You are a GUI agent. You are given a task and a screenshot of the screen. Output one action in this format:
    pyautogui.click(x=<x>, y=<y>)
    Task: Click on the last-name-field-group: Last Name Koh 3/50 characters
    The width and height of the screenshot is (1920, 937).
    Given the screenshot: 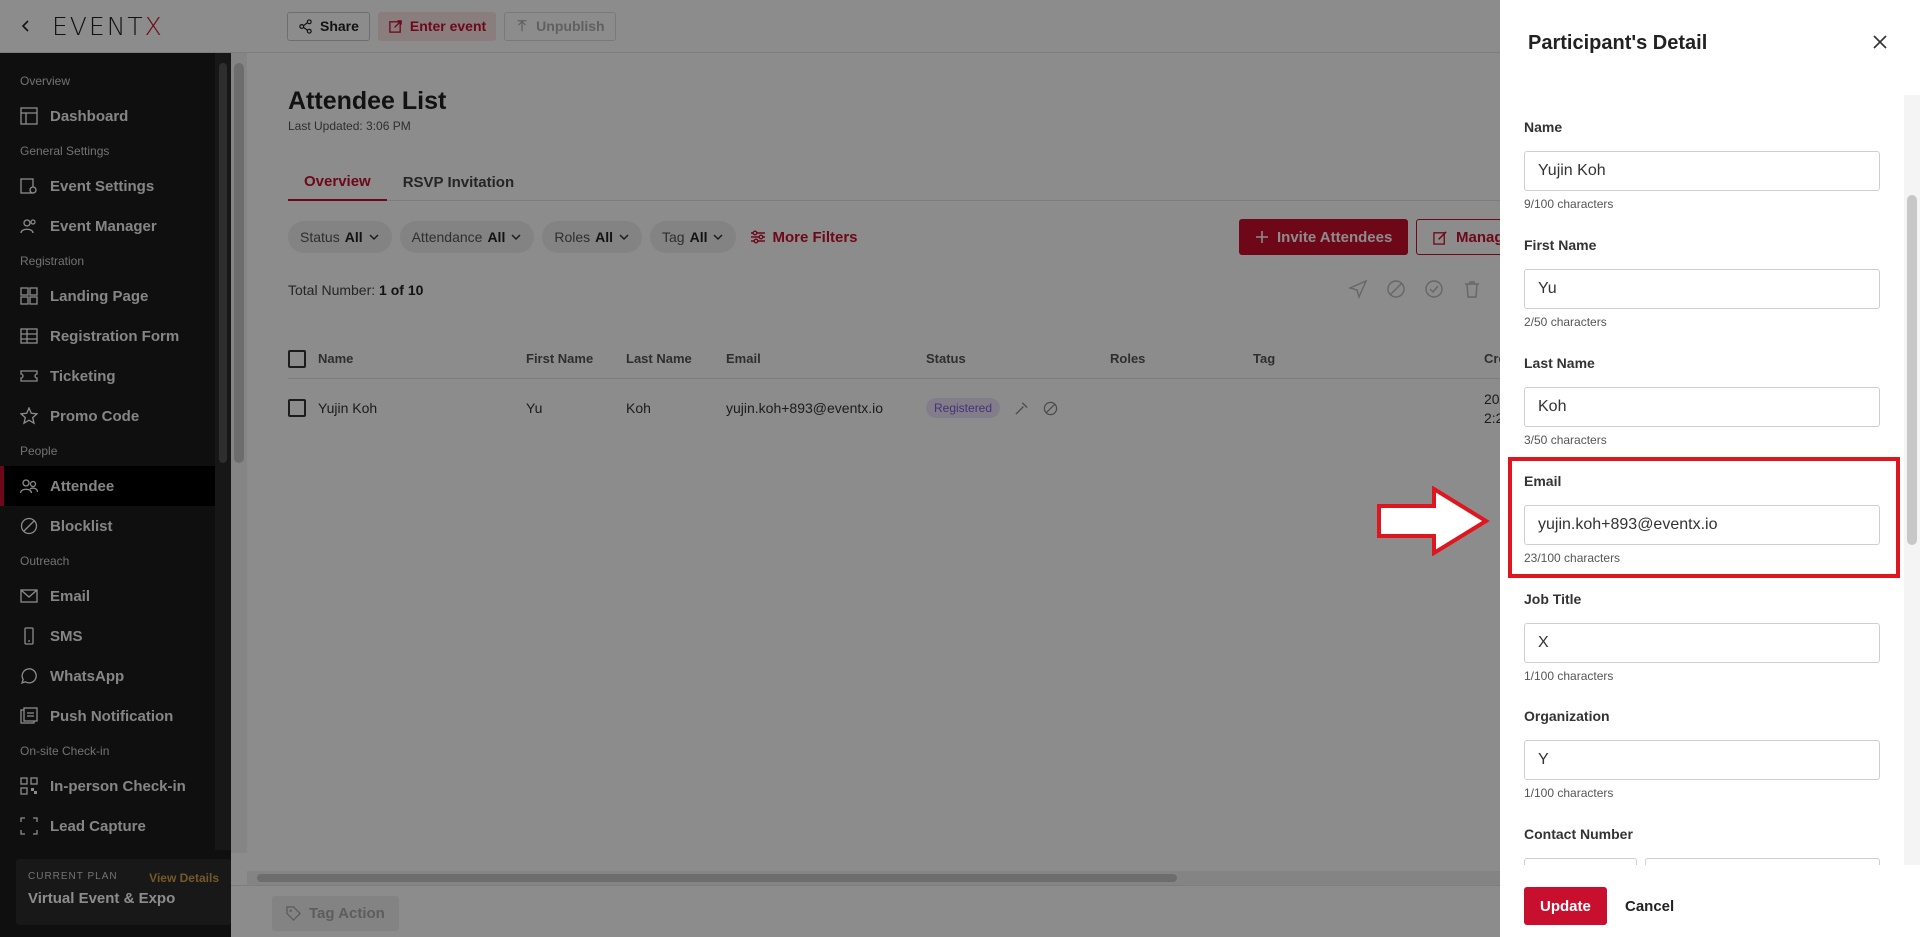 What is the action you would take?
    pyautogui.click(x=1702, y=401)
    